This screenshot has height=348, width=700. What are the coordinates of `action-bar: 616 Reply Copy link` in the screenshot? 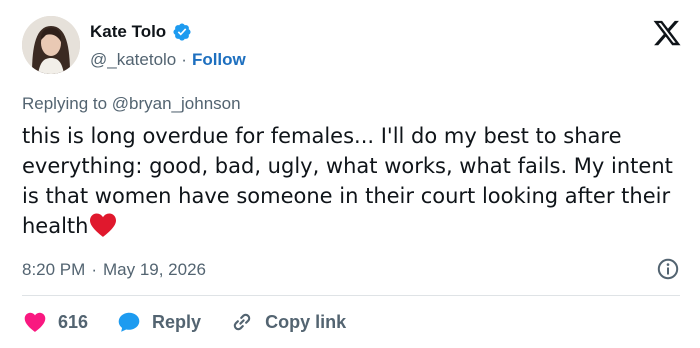 It's located at (198, 322).